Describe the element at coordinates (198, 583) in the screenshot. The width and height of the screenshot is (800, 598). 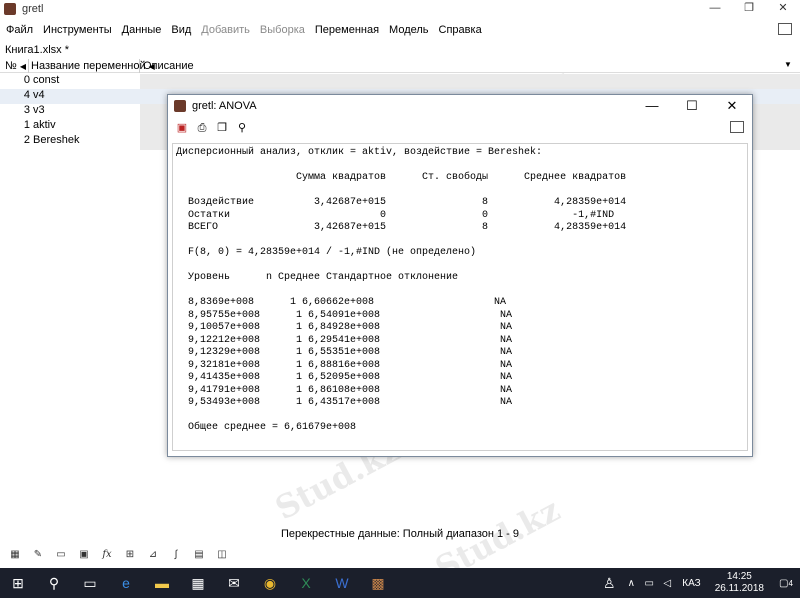
I see `store-icon: ▦` at that location.